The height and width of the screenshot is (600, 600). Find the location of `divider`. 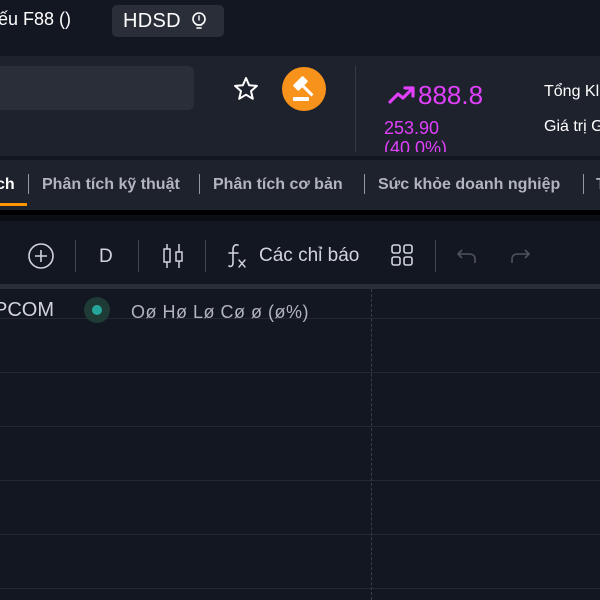

divider is located at coordinates (355, 109).